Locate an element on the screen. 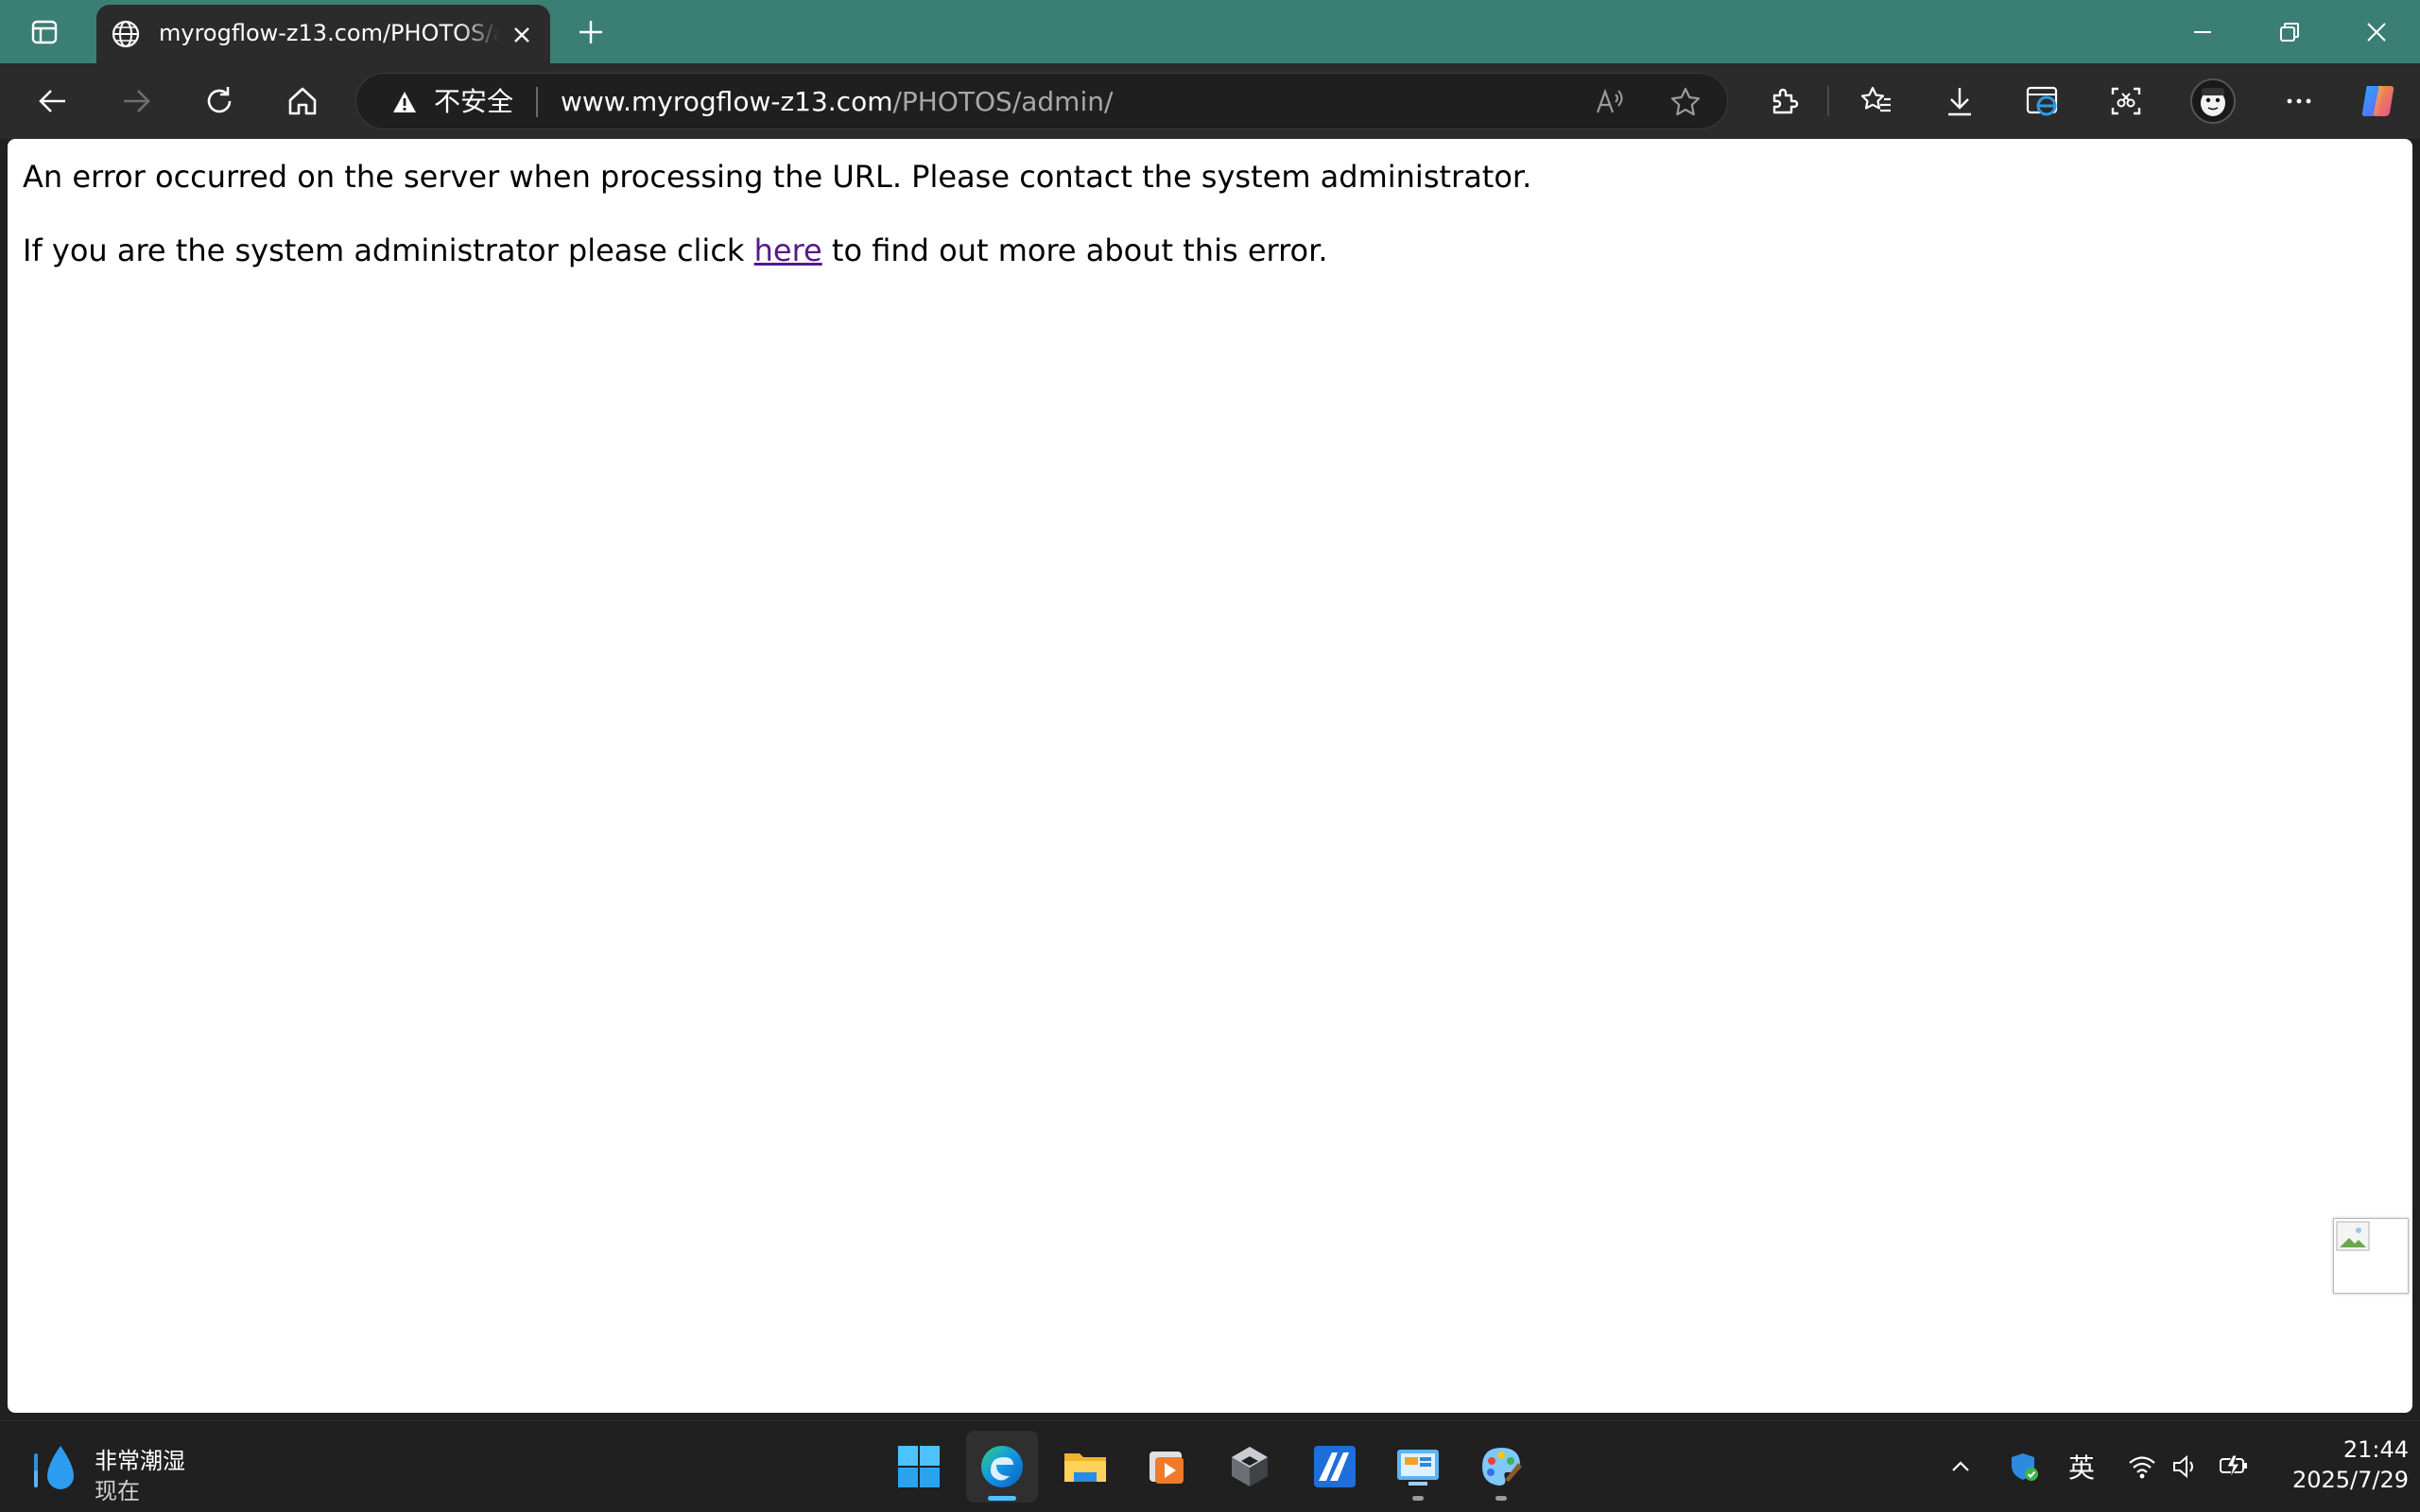 This screenshot has height=1512, width=2420. start-icon is located at coordinates (919, 1467).